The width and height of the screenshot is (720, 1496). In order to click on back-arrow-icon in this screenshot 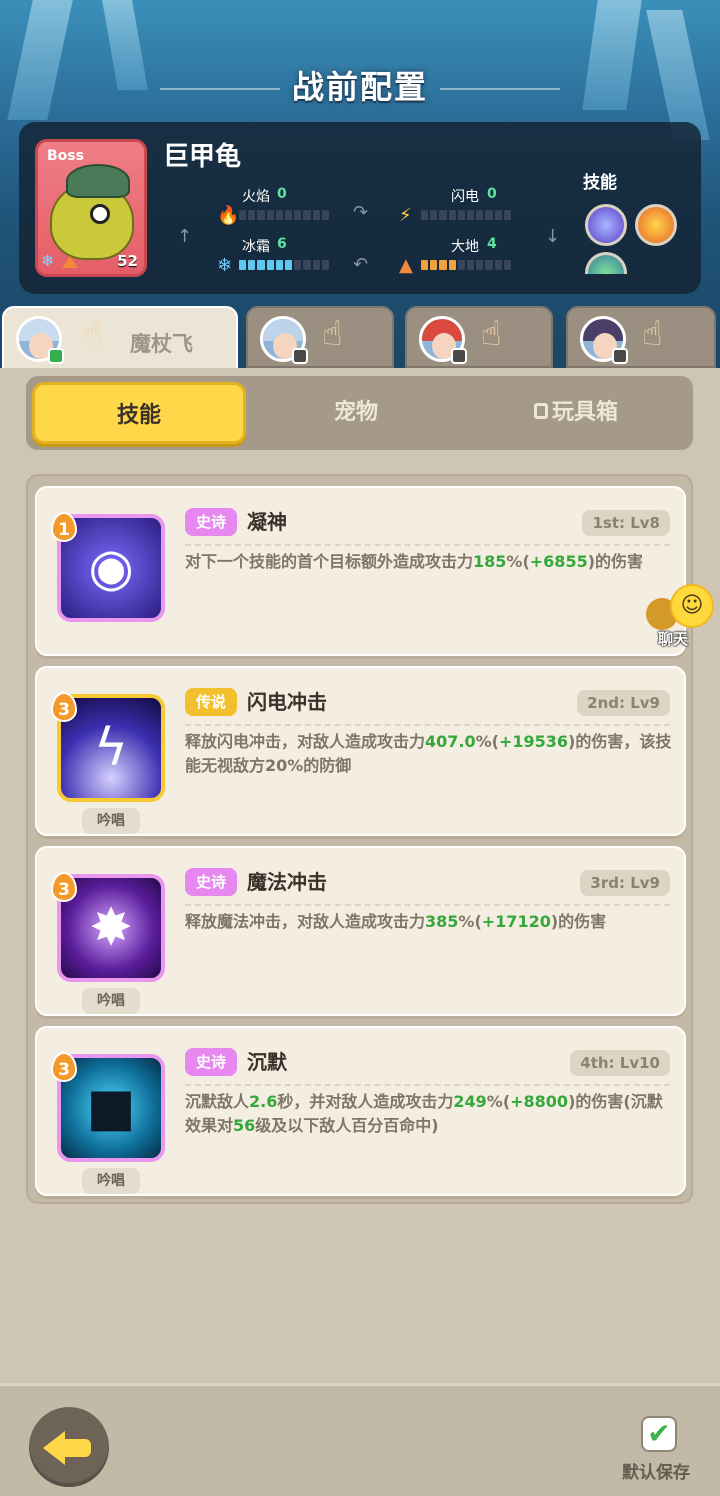, I will do `click(54, 1448)`.